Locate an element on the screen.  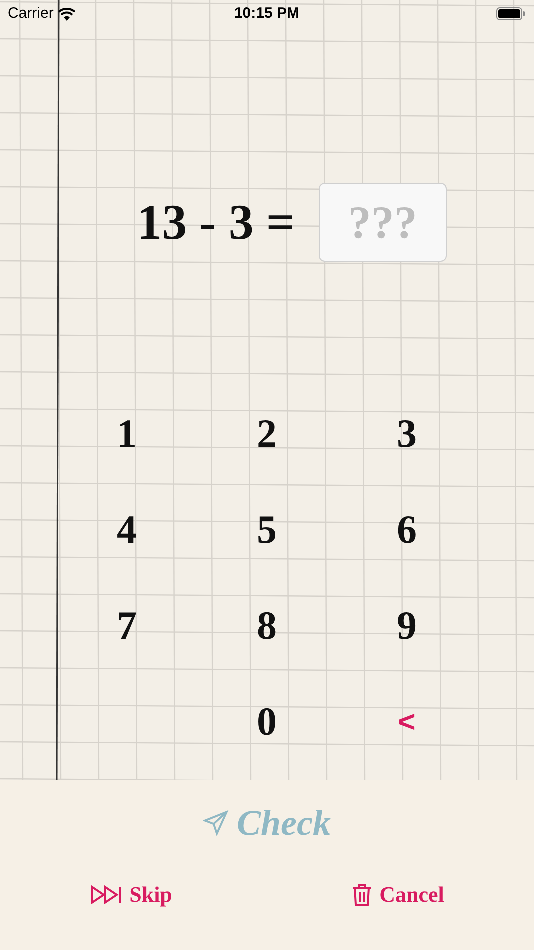
trash-icon is located at coordinates (362, 894).